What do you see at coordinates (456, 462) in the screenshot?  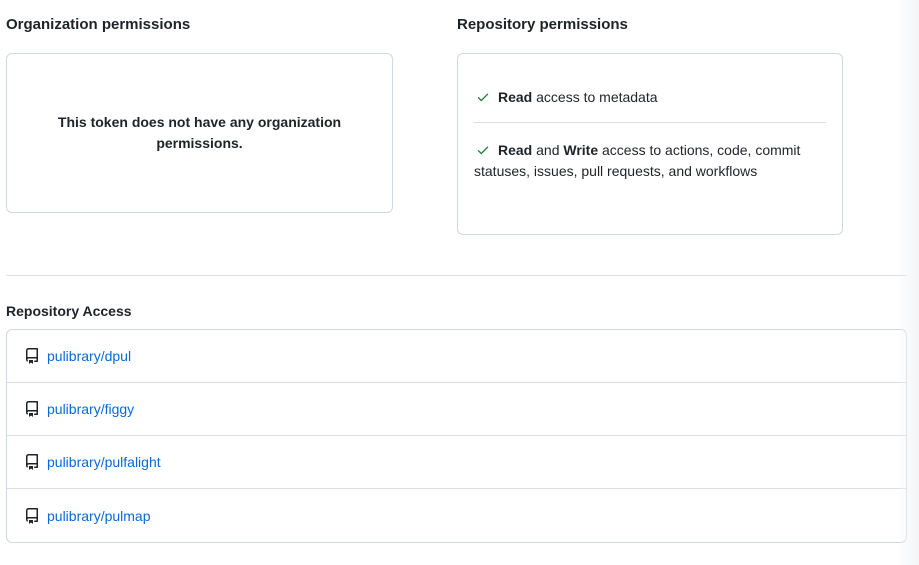 I see `list-item: pulibrary/pulfalight` at bounding box center [456, 462].